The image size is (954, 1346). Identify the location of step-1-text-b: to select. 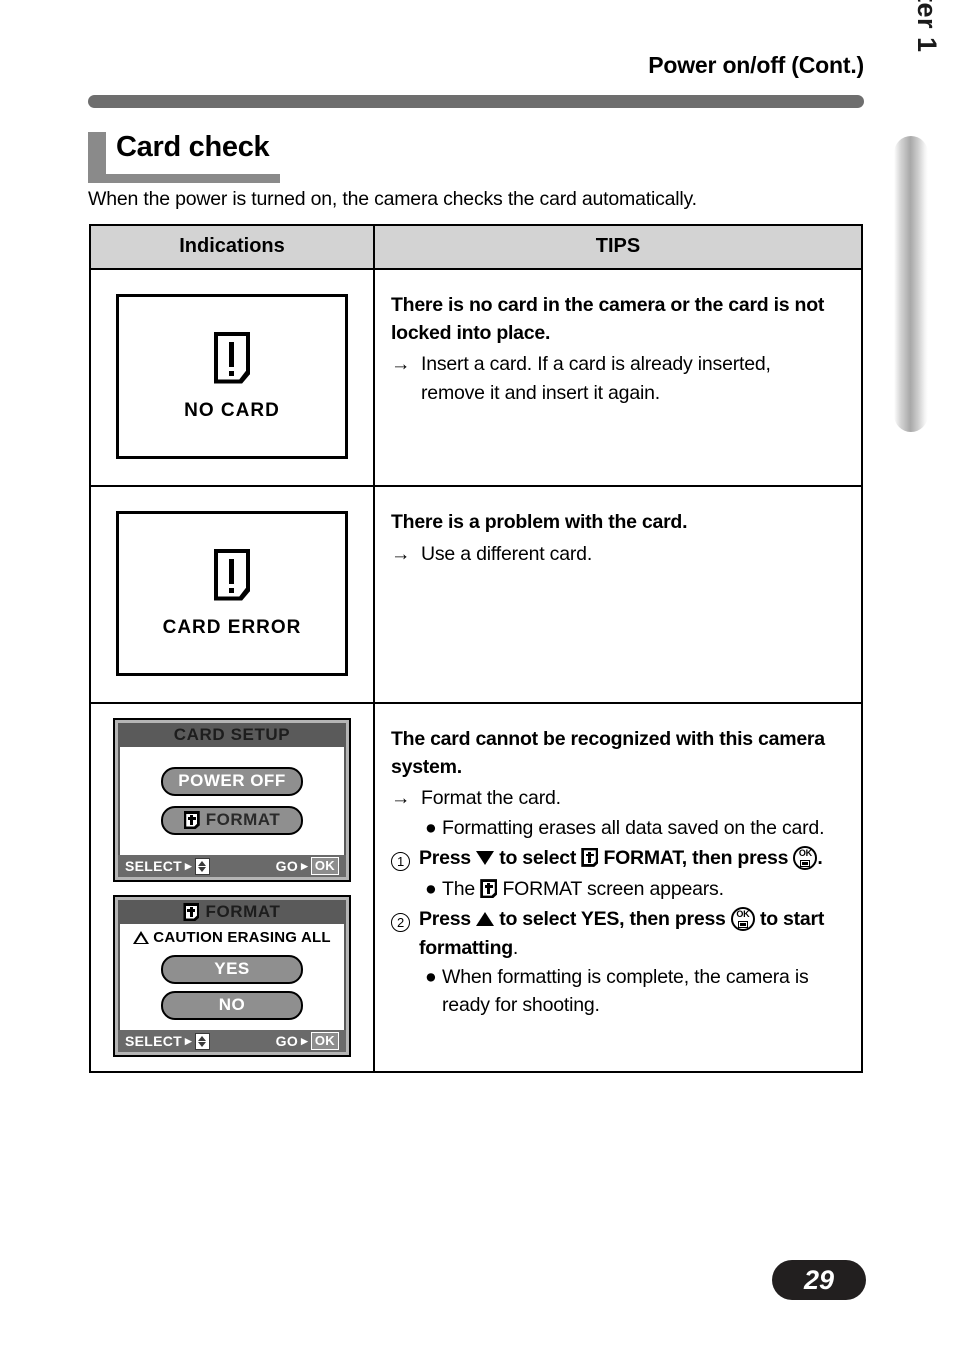
(538, 857).